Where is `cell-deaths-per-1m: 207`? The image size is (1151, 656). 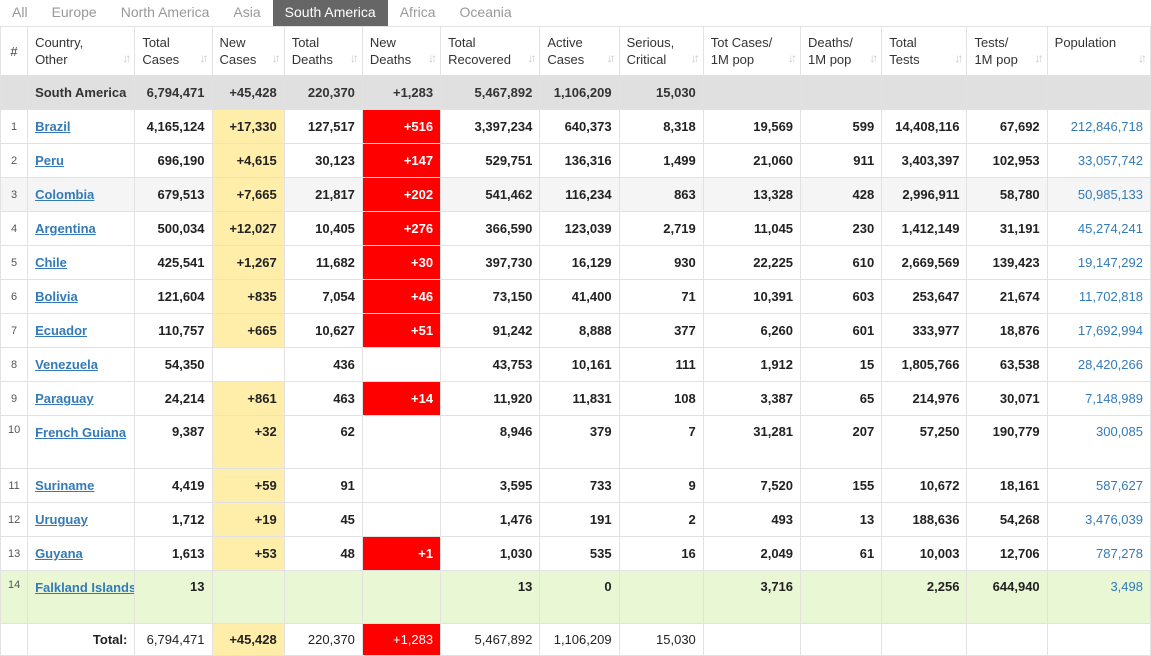 cell-deaths-per-1m: 207 is located at coordinates (841, 442).